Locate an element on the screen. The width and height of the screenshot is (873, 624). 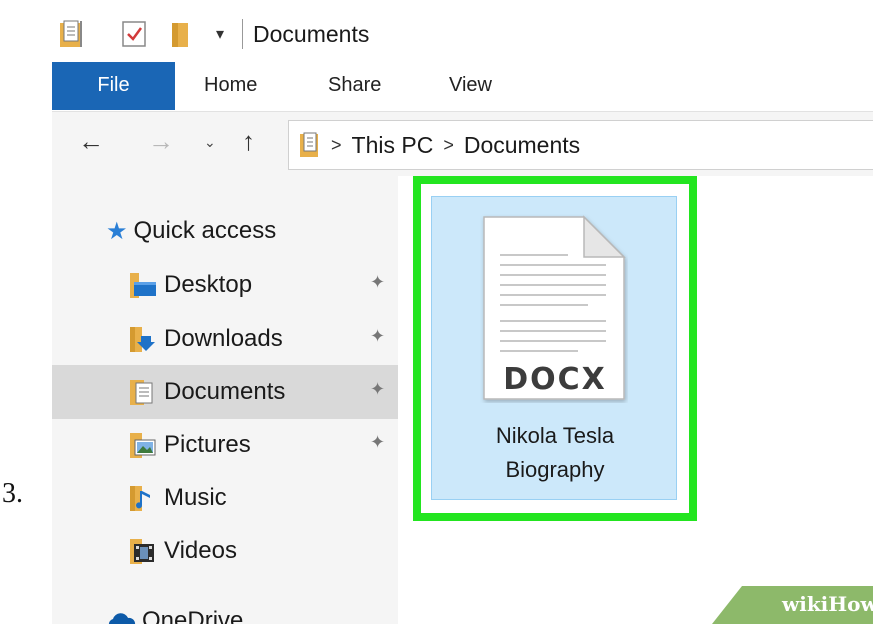
sidebar-item-label: Downloads is located at coordinates (223, 338).